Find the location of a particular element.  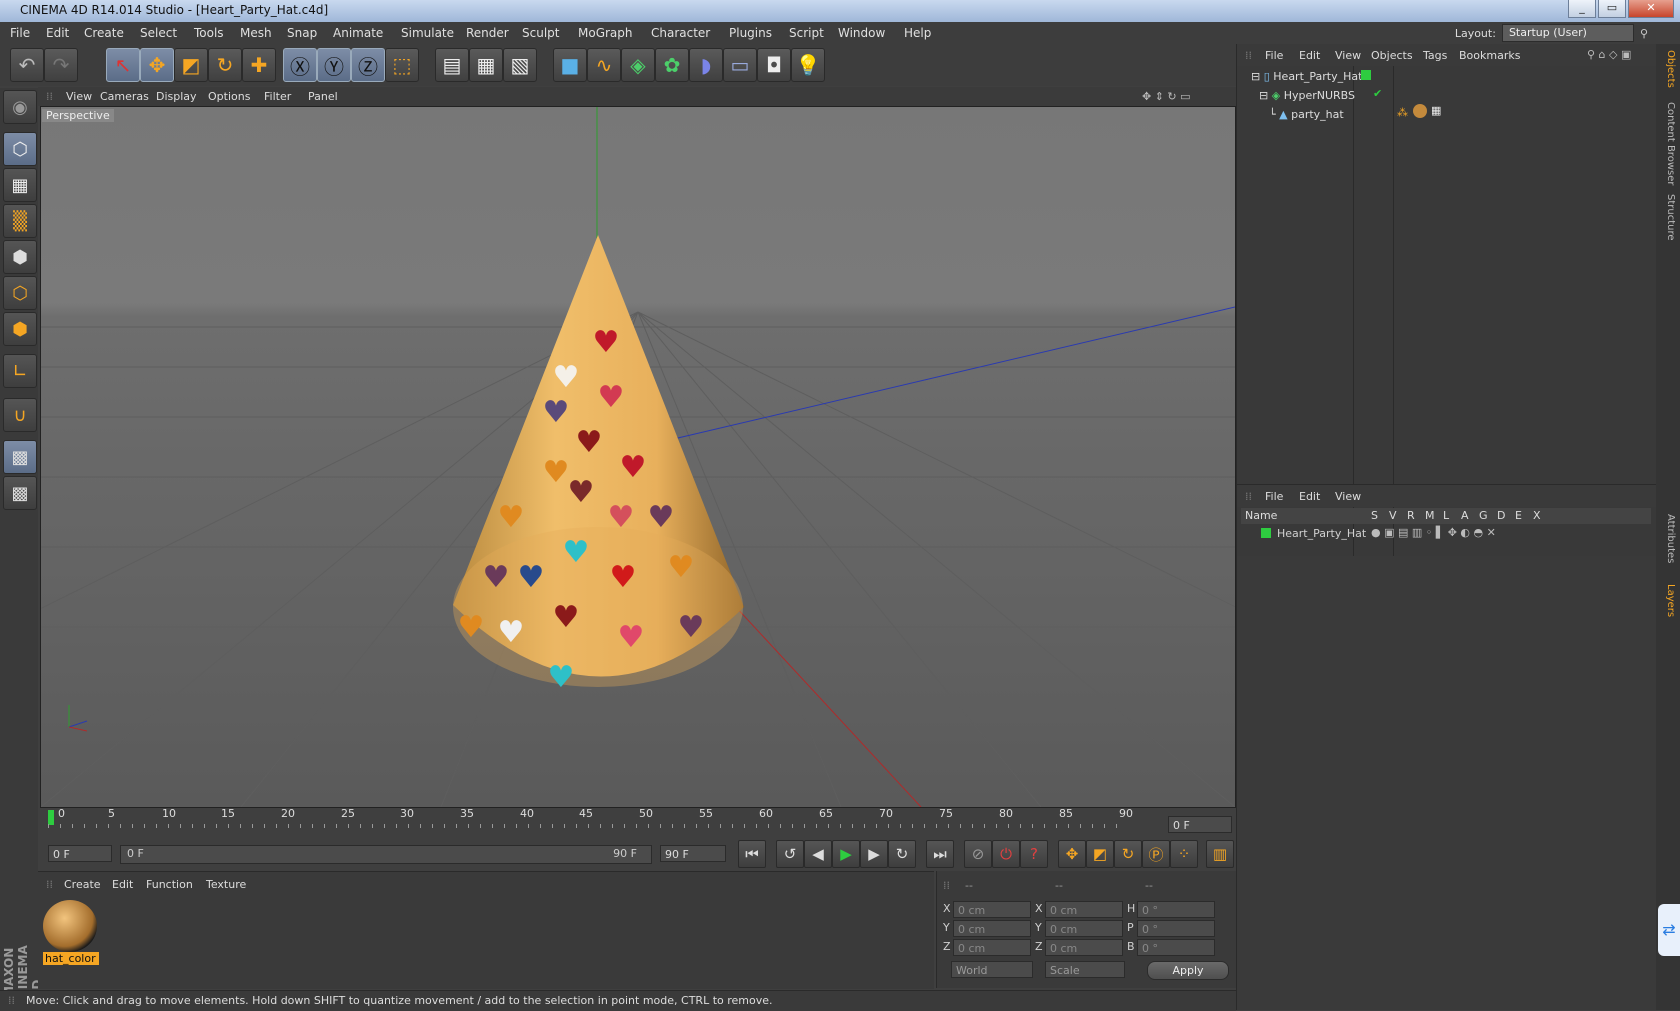

phong-tag-icon: ⁂ is located at coordinates (1402, 112).